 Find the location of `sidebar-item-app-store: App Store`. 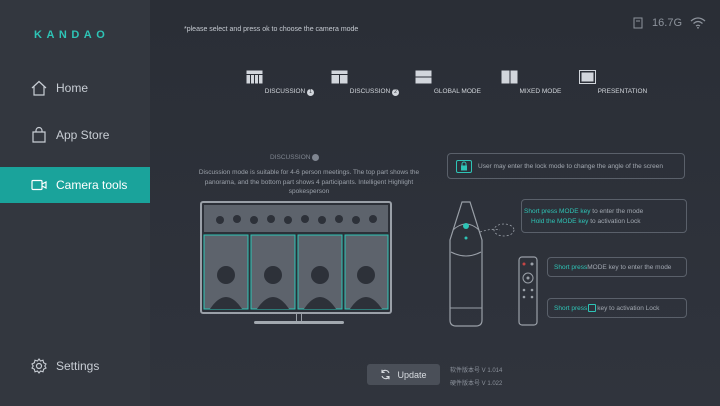

sidebar-item-app-store: App Store is located at coordinates (75, 135).